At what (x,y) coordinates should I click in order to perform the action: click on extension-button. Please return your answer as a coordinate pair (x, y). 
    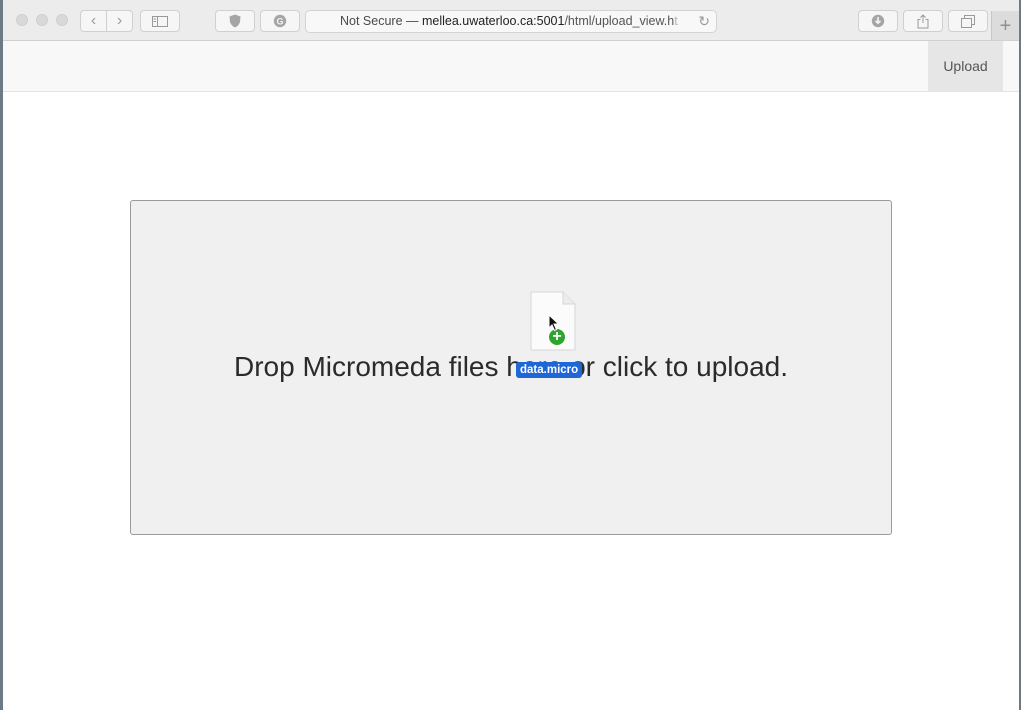
    Looking at the image, I should click on (235, 21).